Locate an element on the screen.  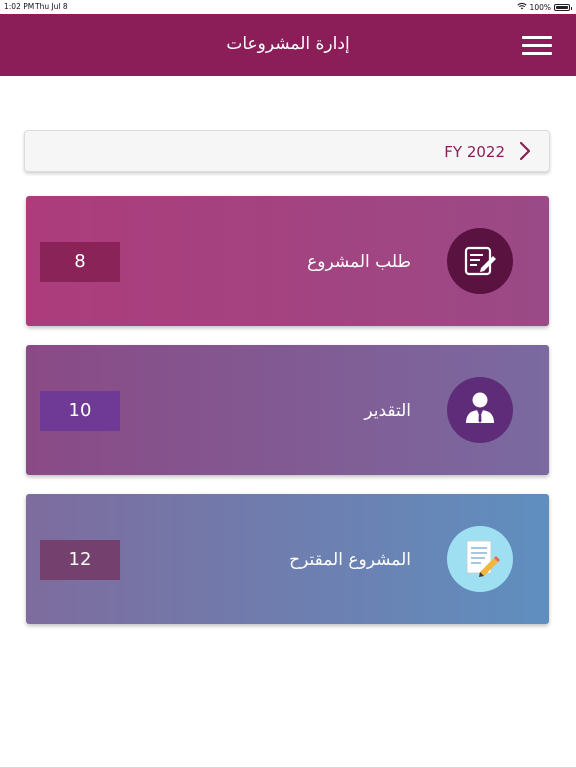
fiscal-year-selector: FY 2022 is located at coordinates (287, 151).